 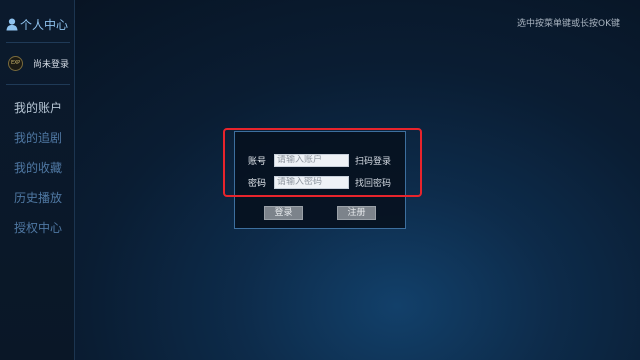 I want to click on sidebar-item-history: 历史播放, so click(x=38, y=203).